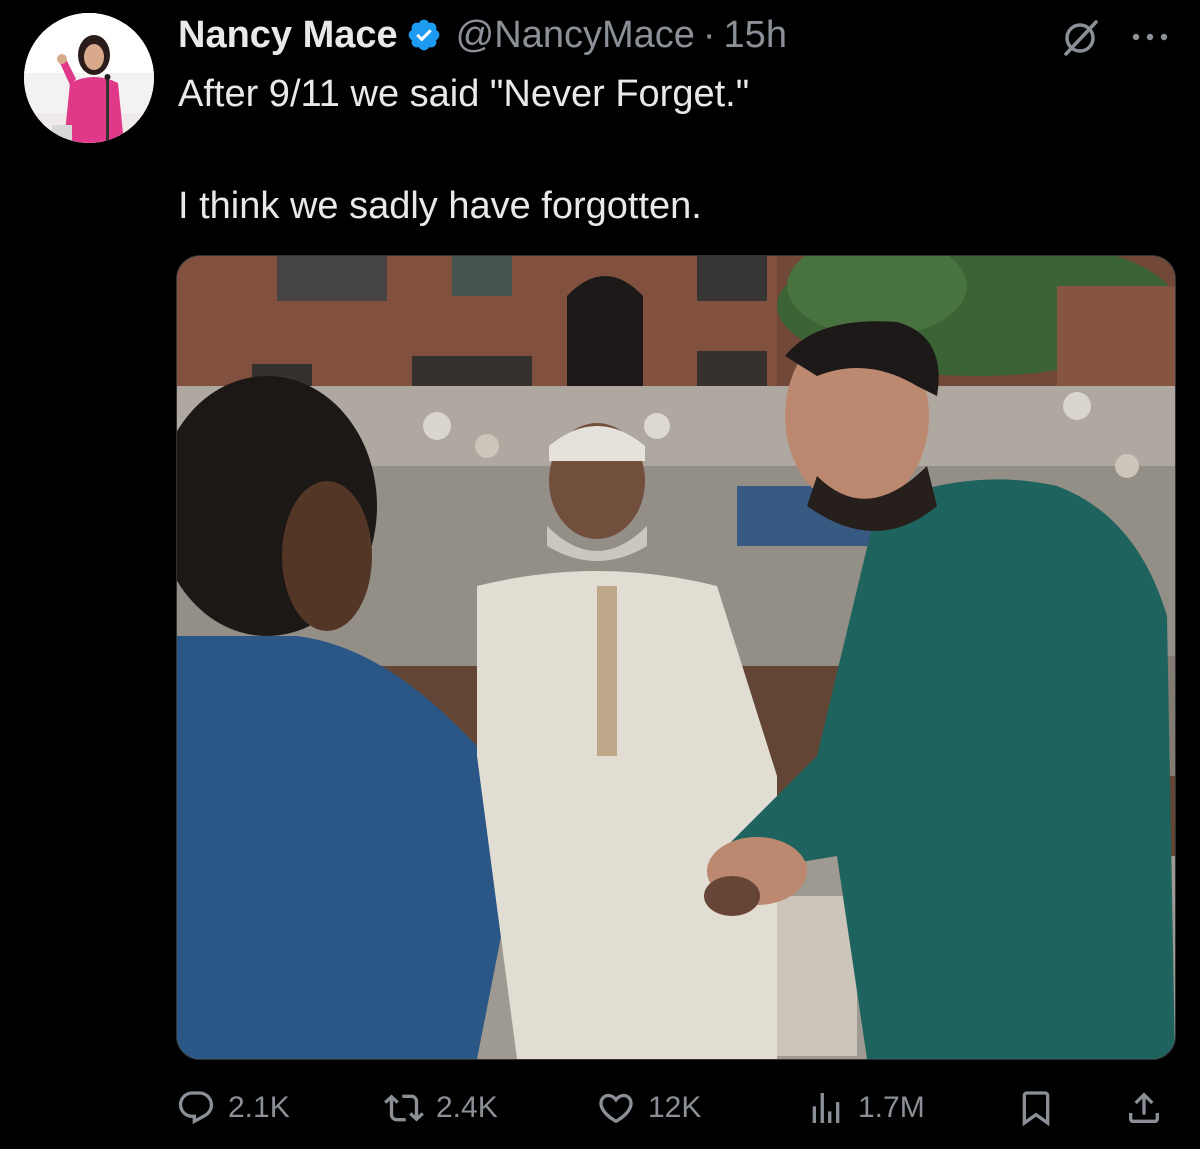 This screenshot has width=1200, height=1149. I want to click on view-count: 1.7M, so click(891, 1107).